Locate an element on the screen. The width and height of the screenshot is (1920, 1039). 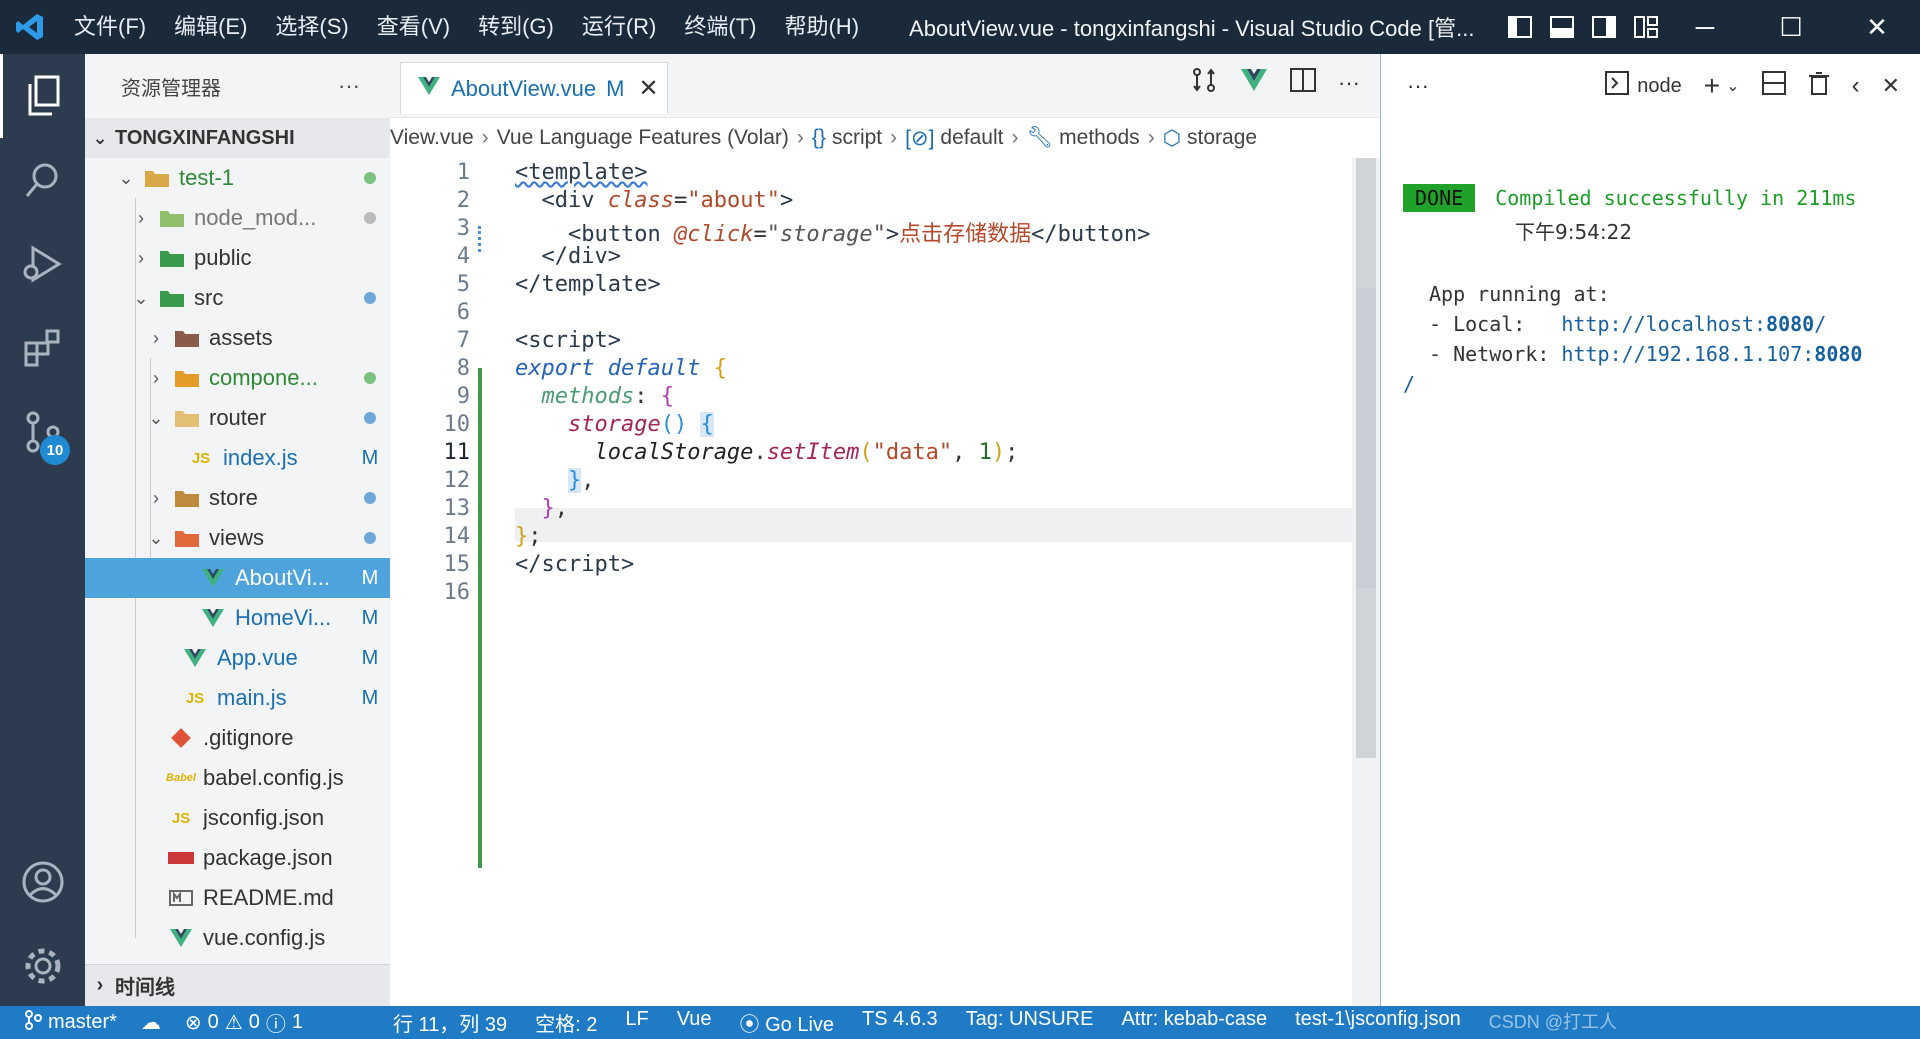
menu-run: 运行(R) is located at coordinates (619, 27).